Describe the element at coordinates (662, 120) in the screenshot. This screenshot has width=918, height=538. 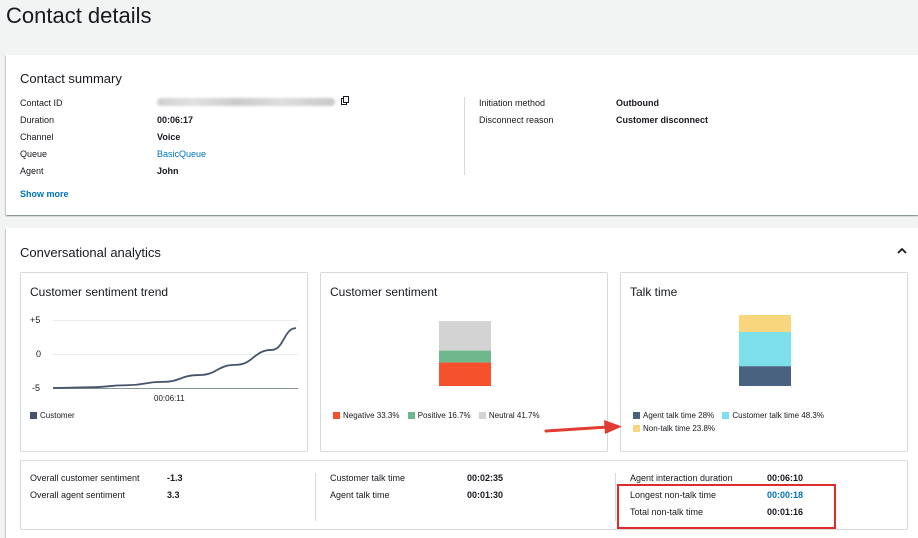
I see `disconnect-reason-value: Customer disconnect` at that location.